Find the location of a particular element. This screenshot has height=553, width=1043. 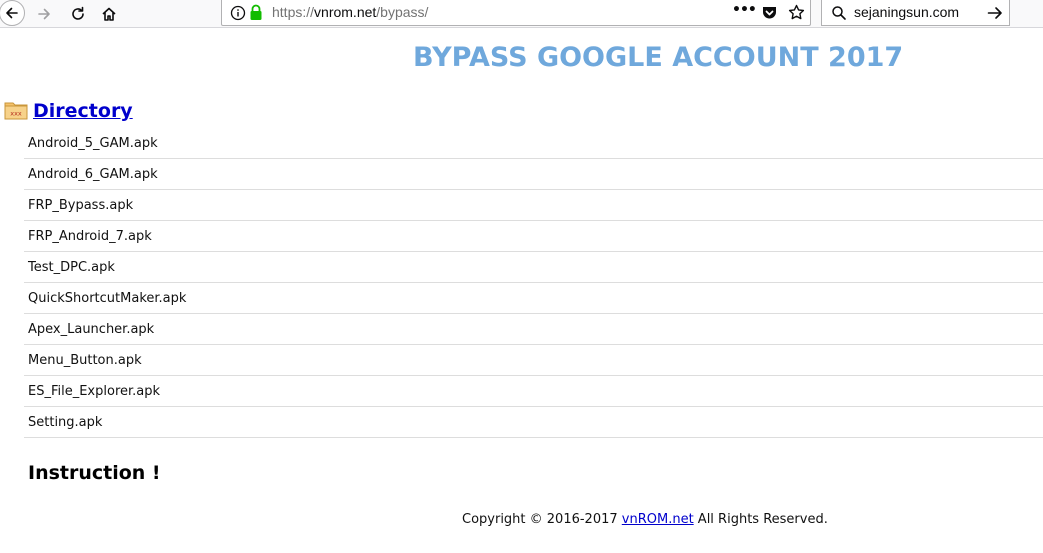

url-path: /bypass/ is located at coordinates (402, 12).